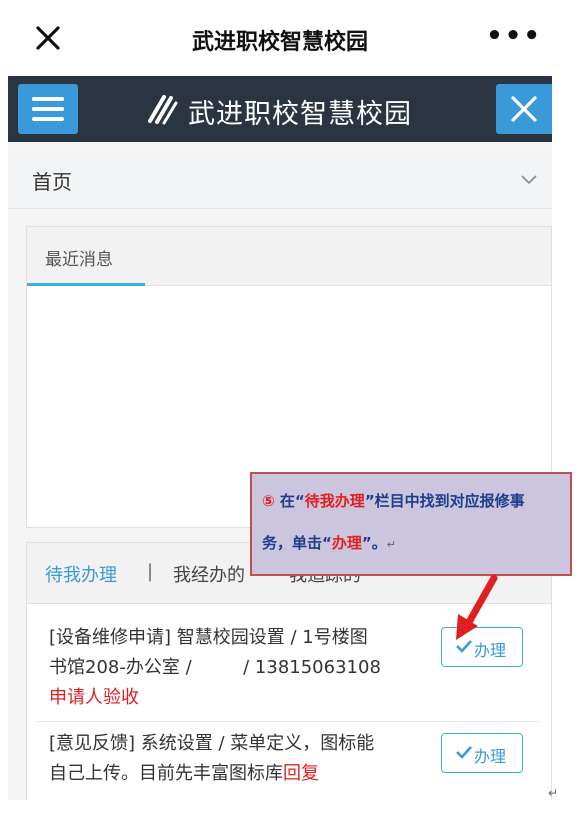 This screenshot has height=816, width=582. What do you see at coordinates (86, 284) in the screenshot?
I see `active-tab-underline` at bounding box center [86, 284].